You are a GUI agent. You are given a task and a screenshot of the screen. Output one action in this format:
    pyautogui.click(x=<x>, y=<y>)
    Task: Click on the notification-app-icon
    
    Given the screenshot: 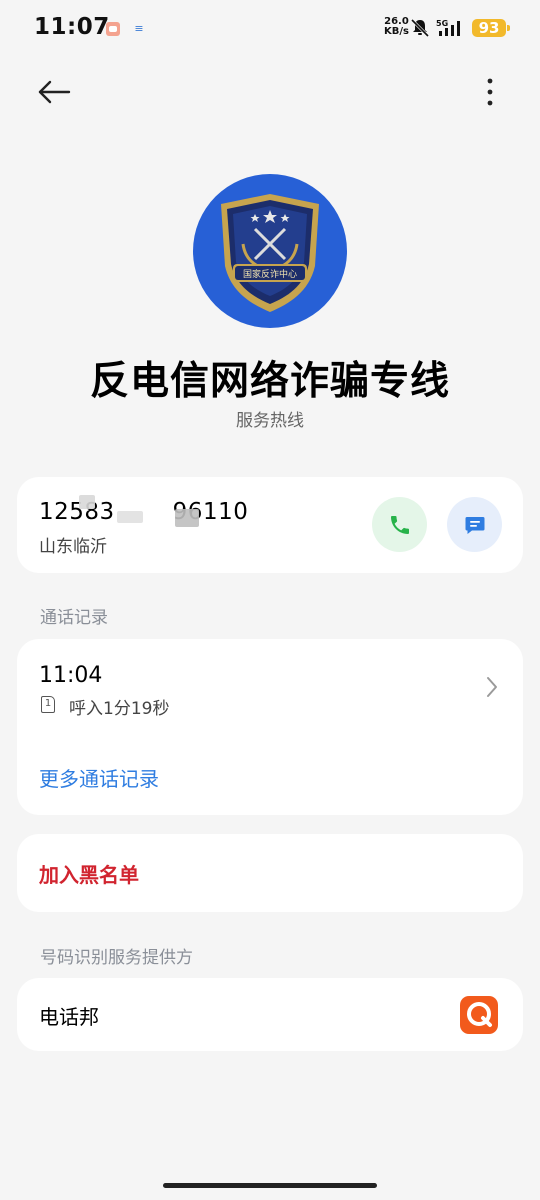 What is the action you would take?
    pyautogui.click(x=113, y=29)
    